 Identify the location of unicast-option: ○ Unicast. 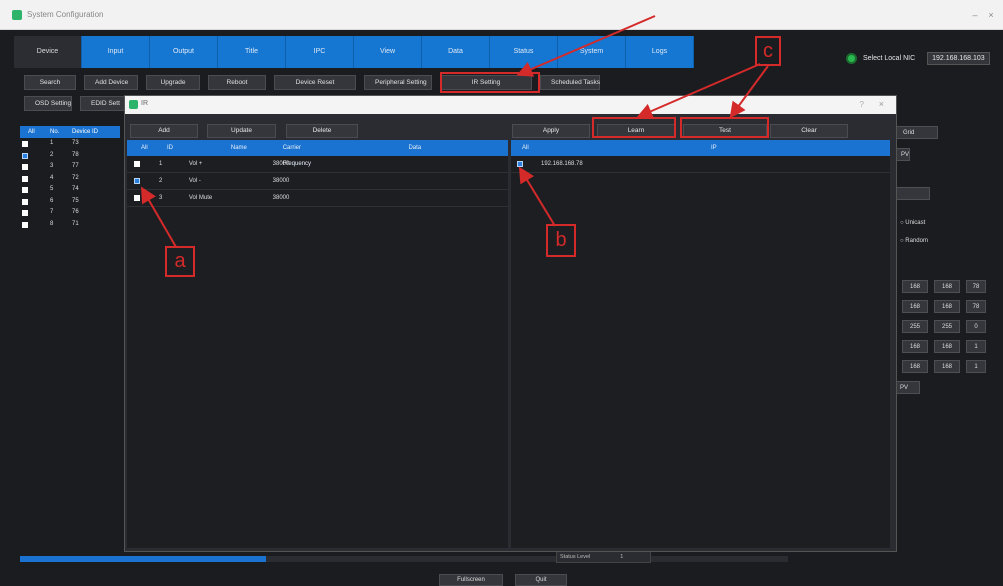
(912, 223).